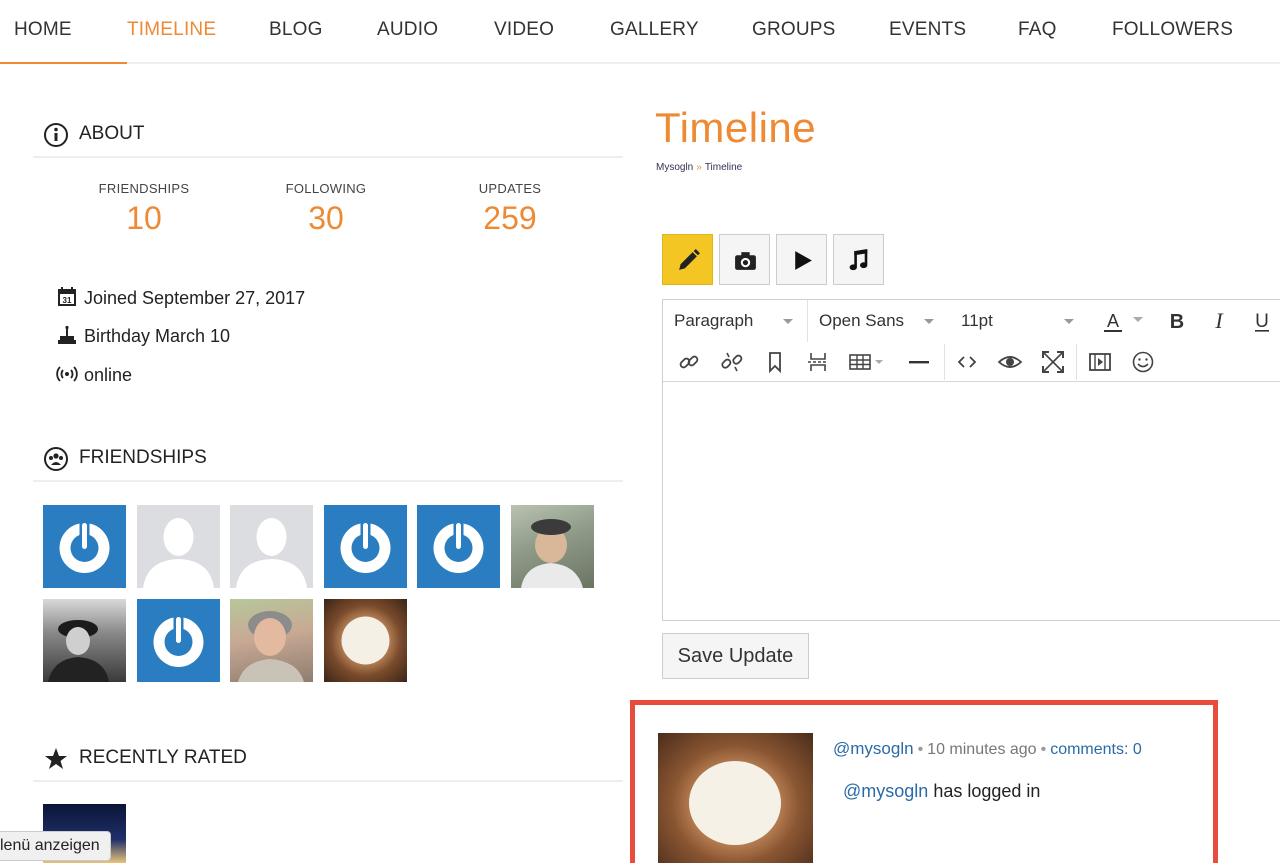 The image size is (1280, 863). I want to click on page-title: Timeline, so click(736, 127).